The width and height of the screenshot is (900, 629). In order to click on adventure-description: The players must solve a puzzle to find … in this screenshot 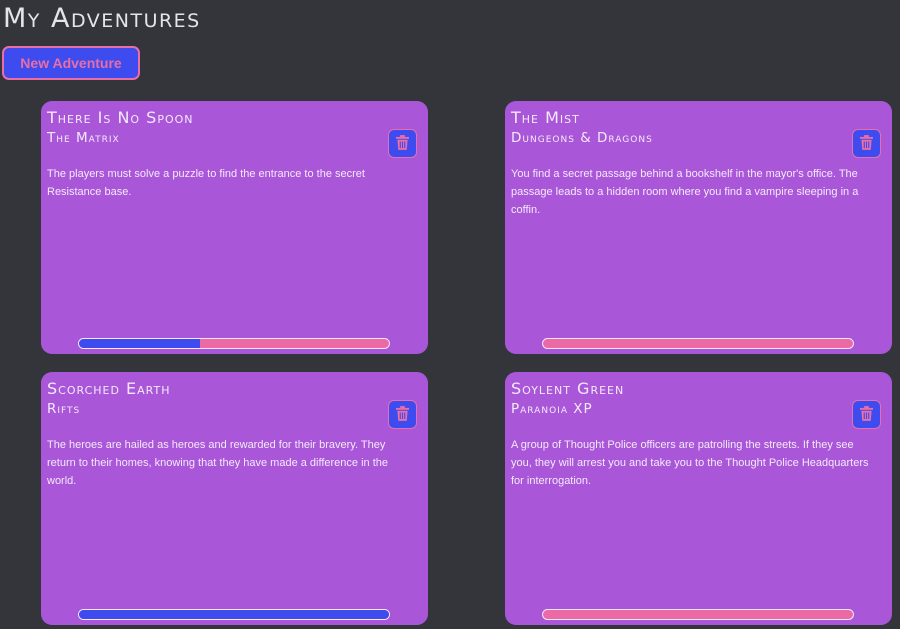, I will do `click(206, 183)`.